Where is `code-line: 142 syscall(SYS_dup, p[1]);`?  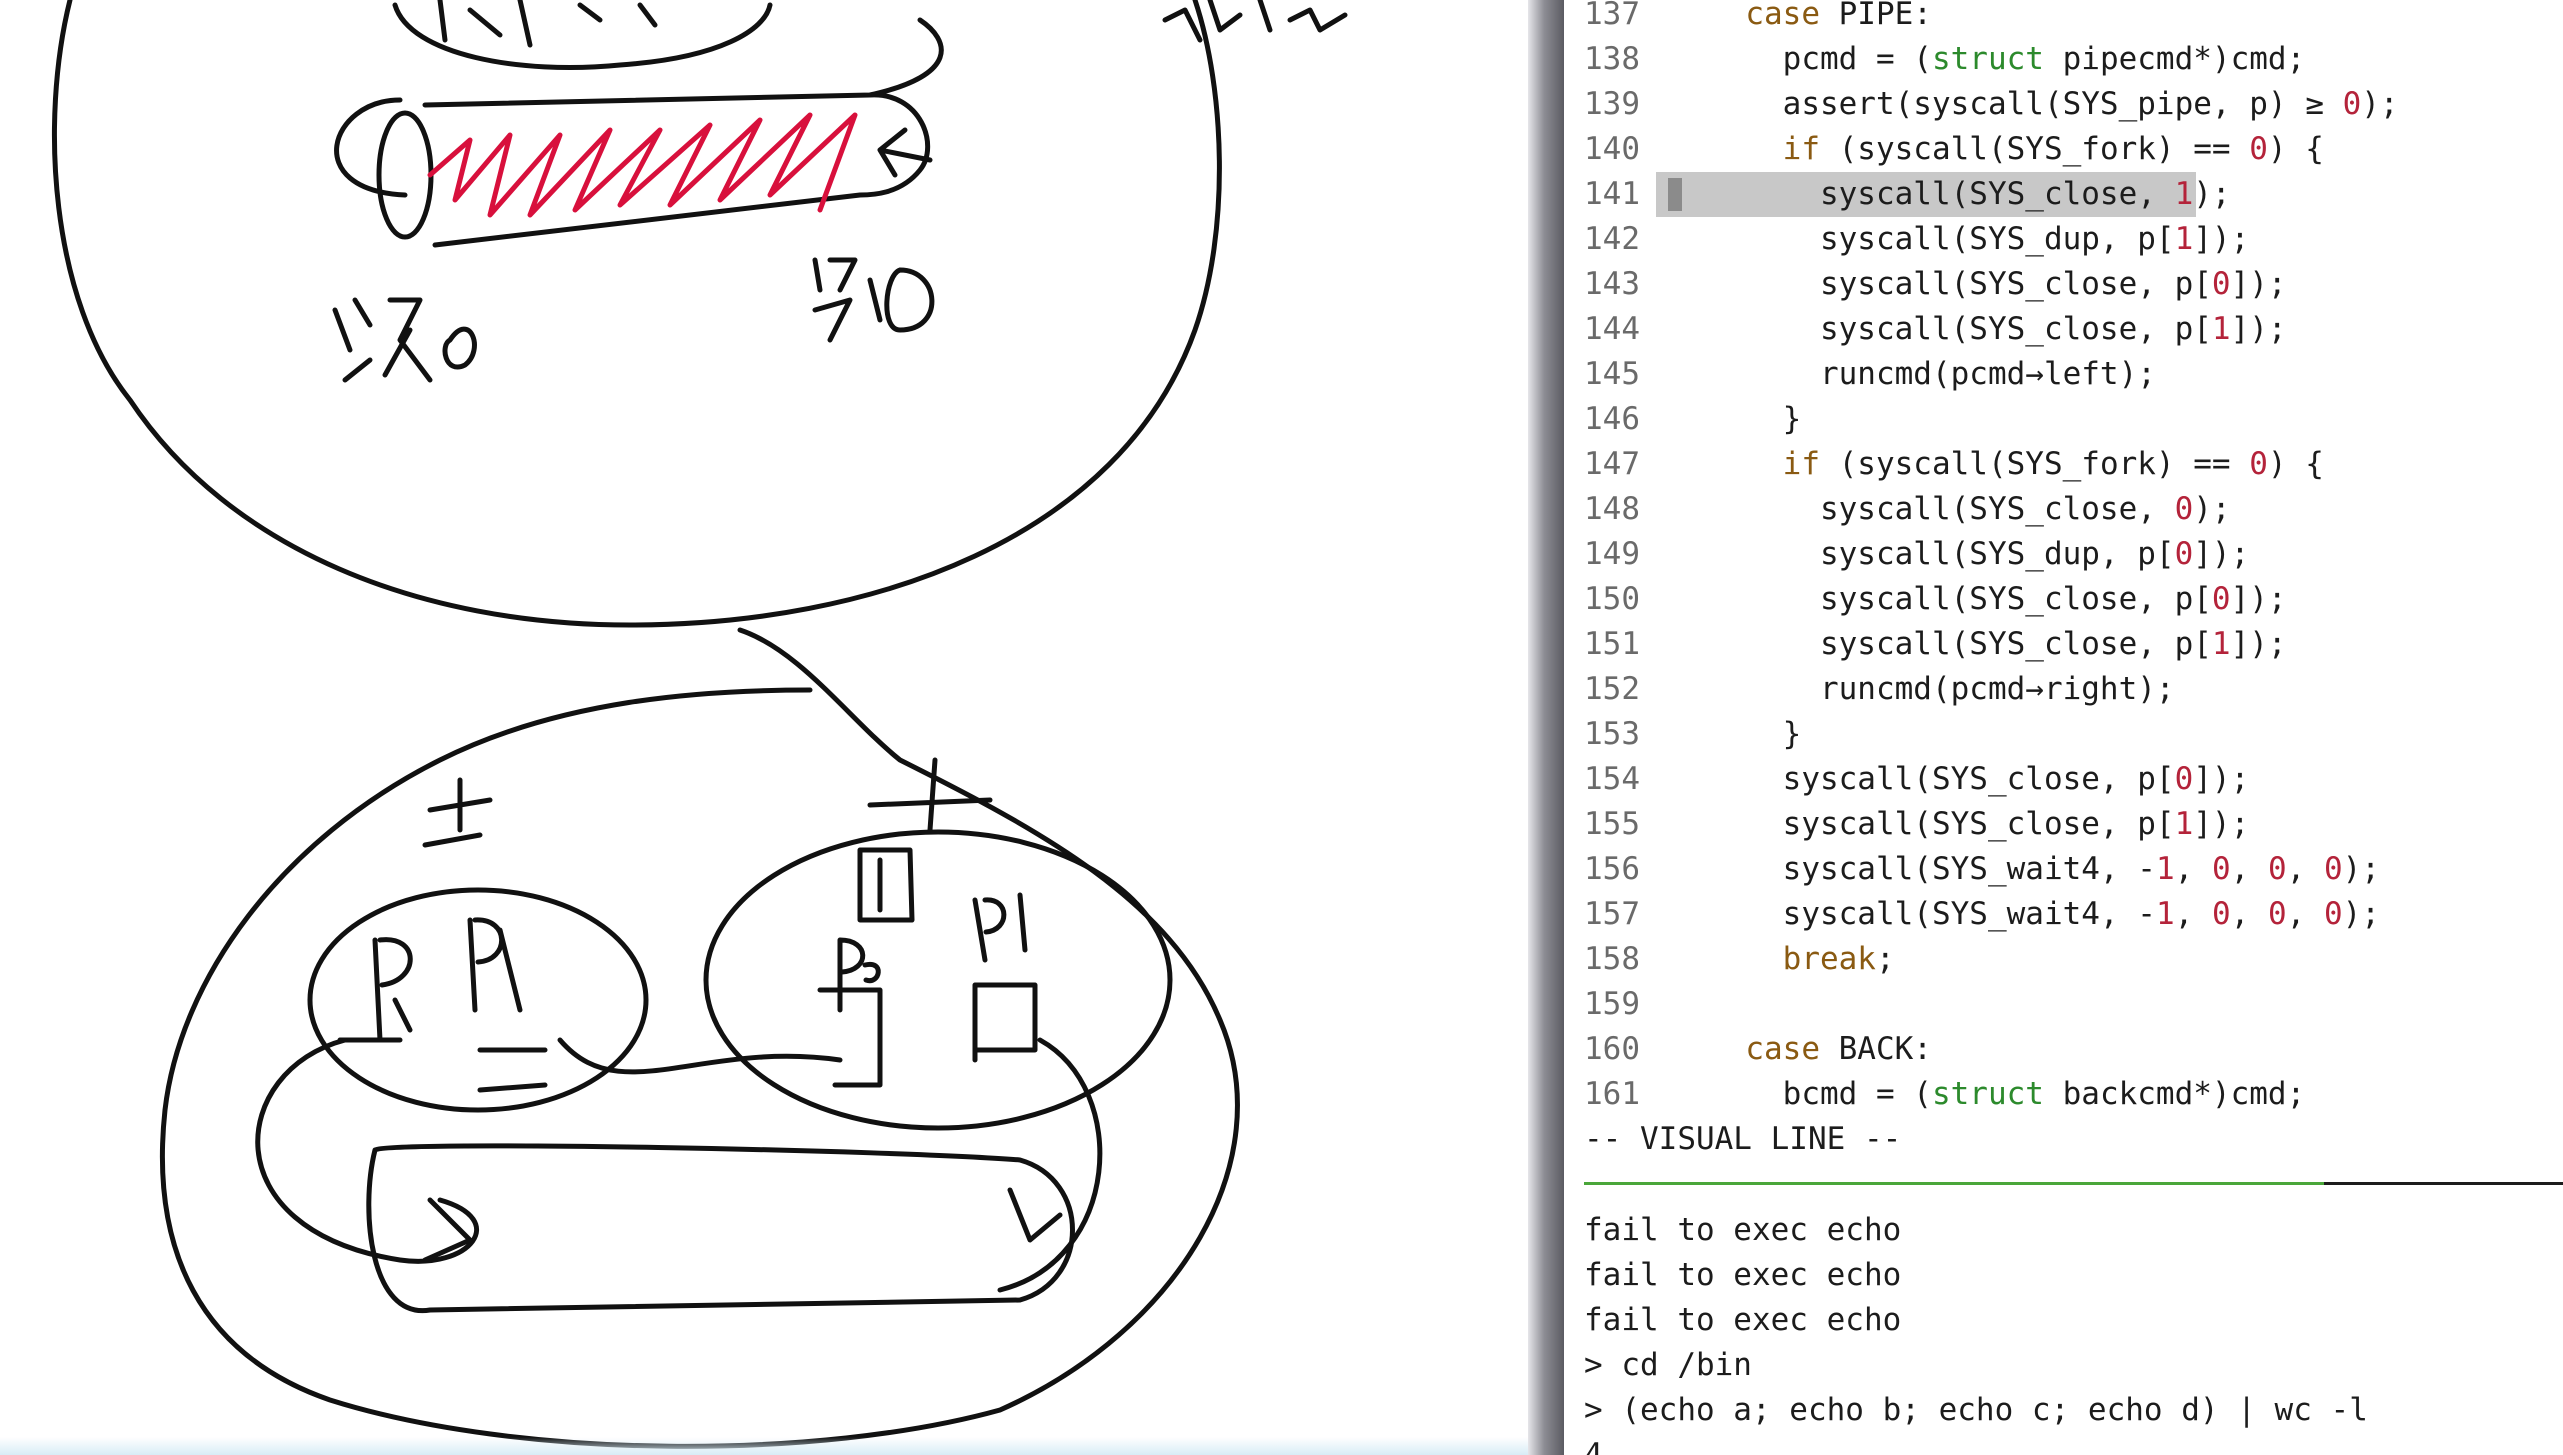
code-line: 142 syscall(SYS_dup, p[1]); is located at coordinates (2063, 239).